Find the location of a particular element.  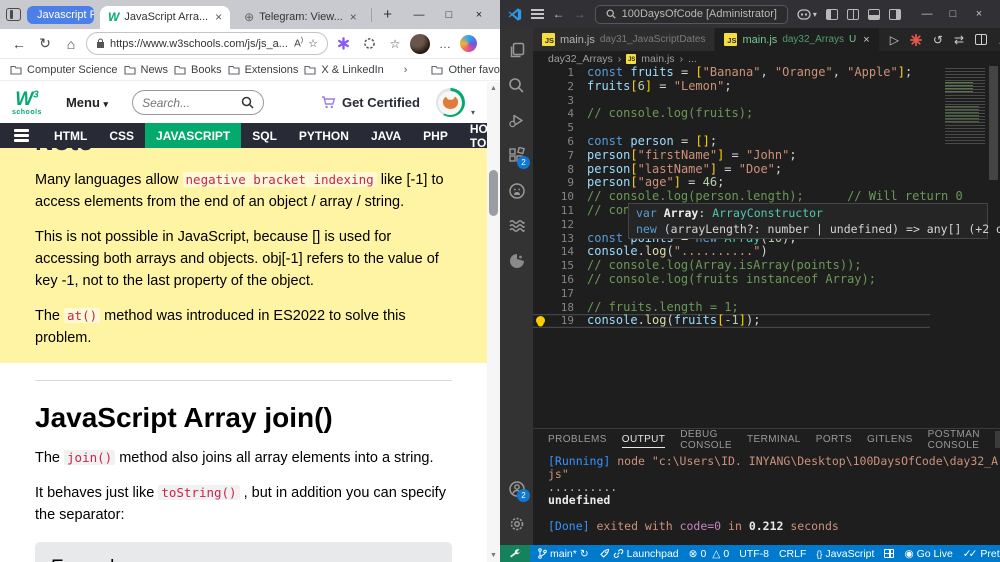

eol-item: CRLF is located at coordinates (792, 554).